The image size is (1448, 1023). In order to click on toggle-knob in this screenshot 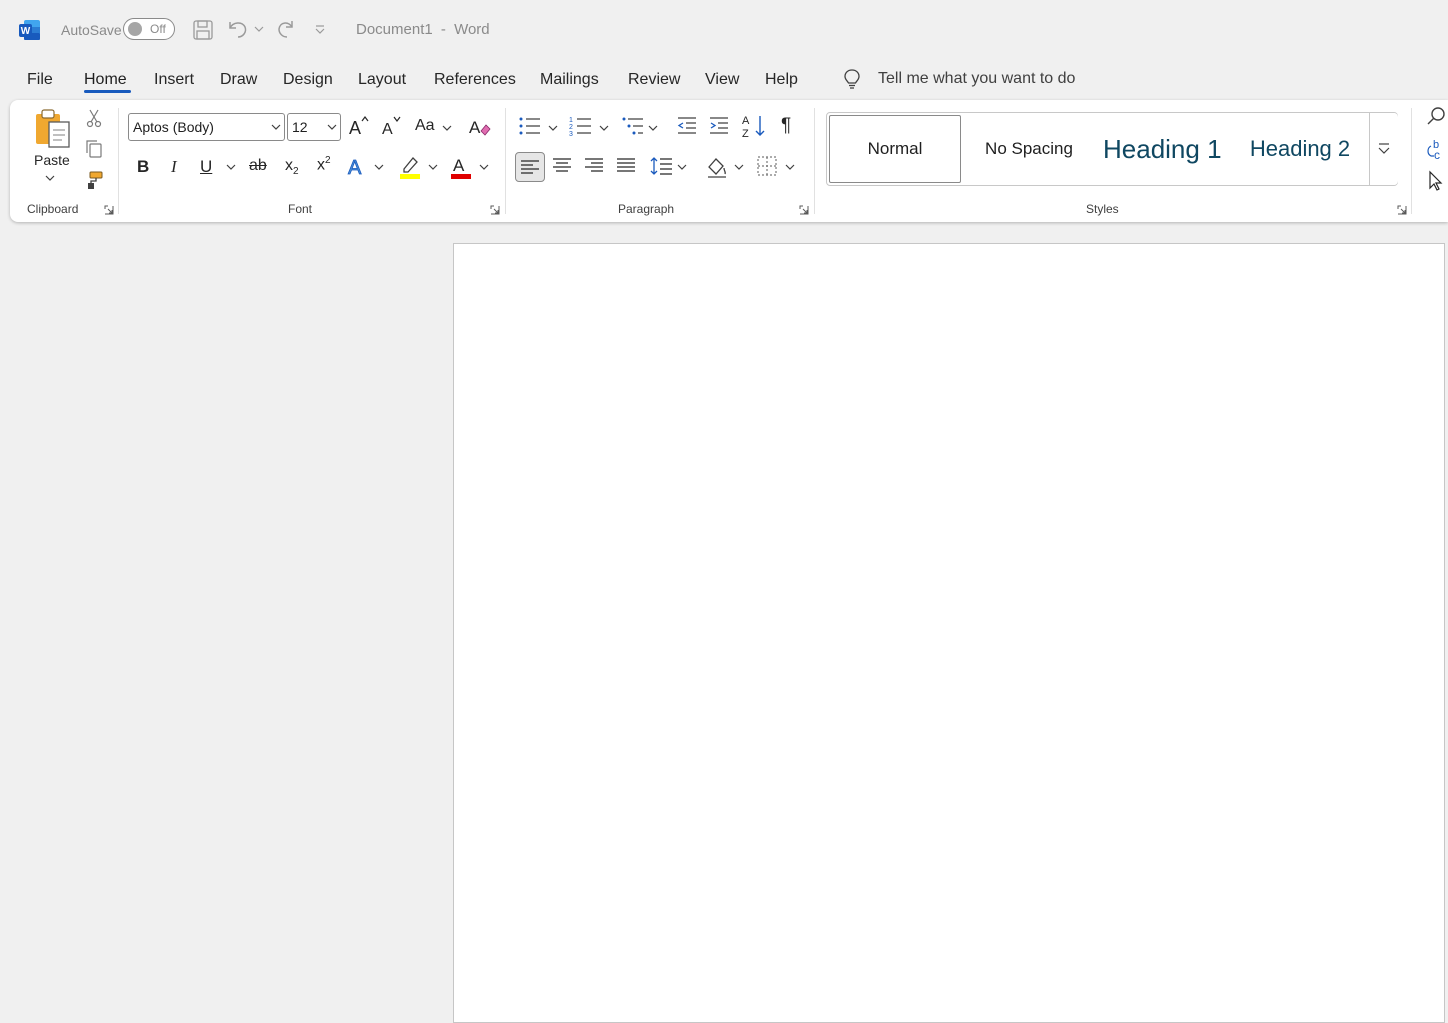, I will do `click(135, 29)`.